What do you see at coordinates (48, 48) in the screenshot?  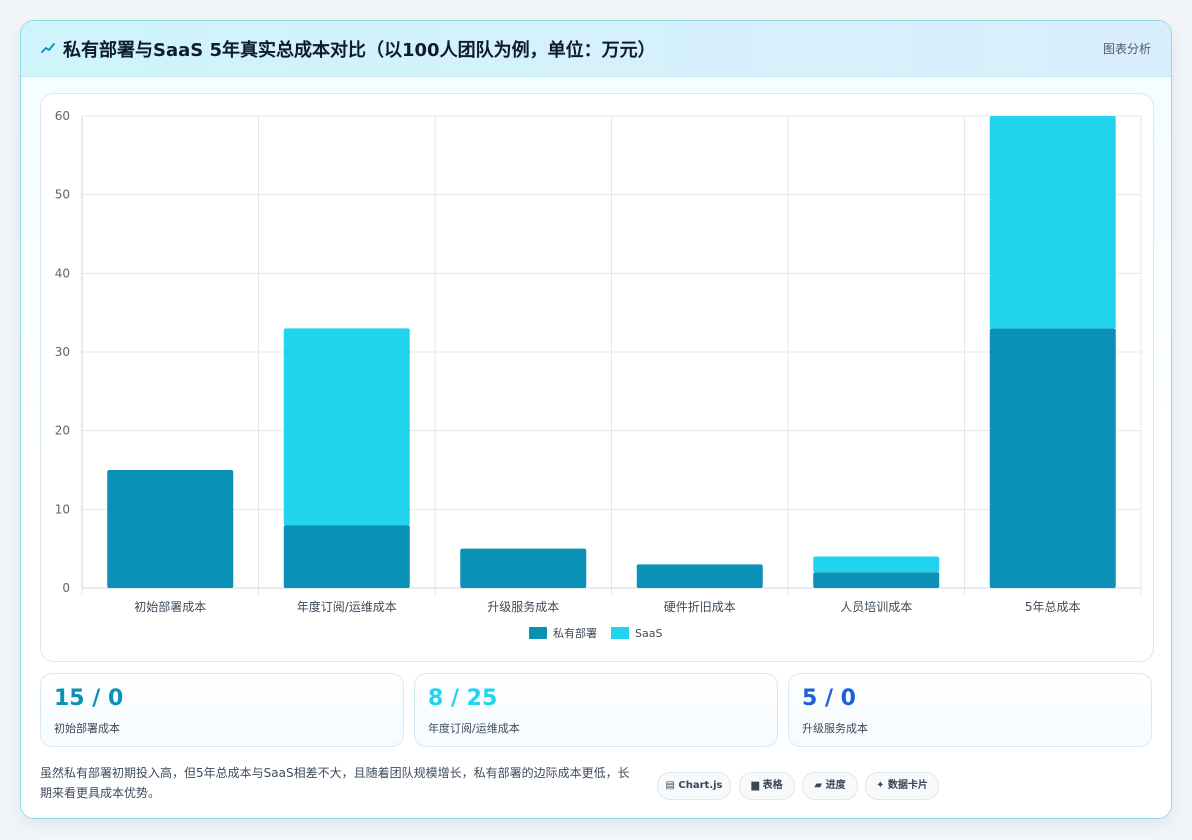 I see `trend-line-icon` at bounding box center [48, 48].